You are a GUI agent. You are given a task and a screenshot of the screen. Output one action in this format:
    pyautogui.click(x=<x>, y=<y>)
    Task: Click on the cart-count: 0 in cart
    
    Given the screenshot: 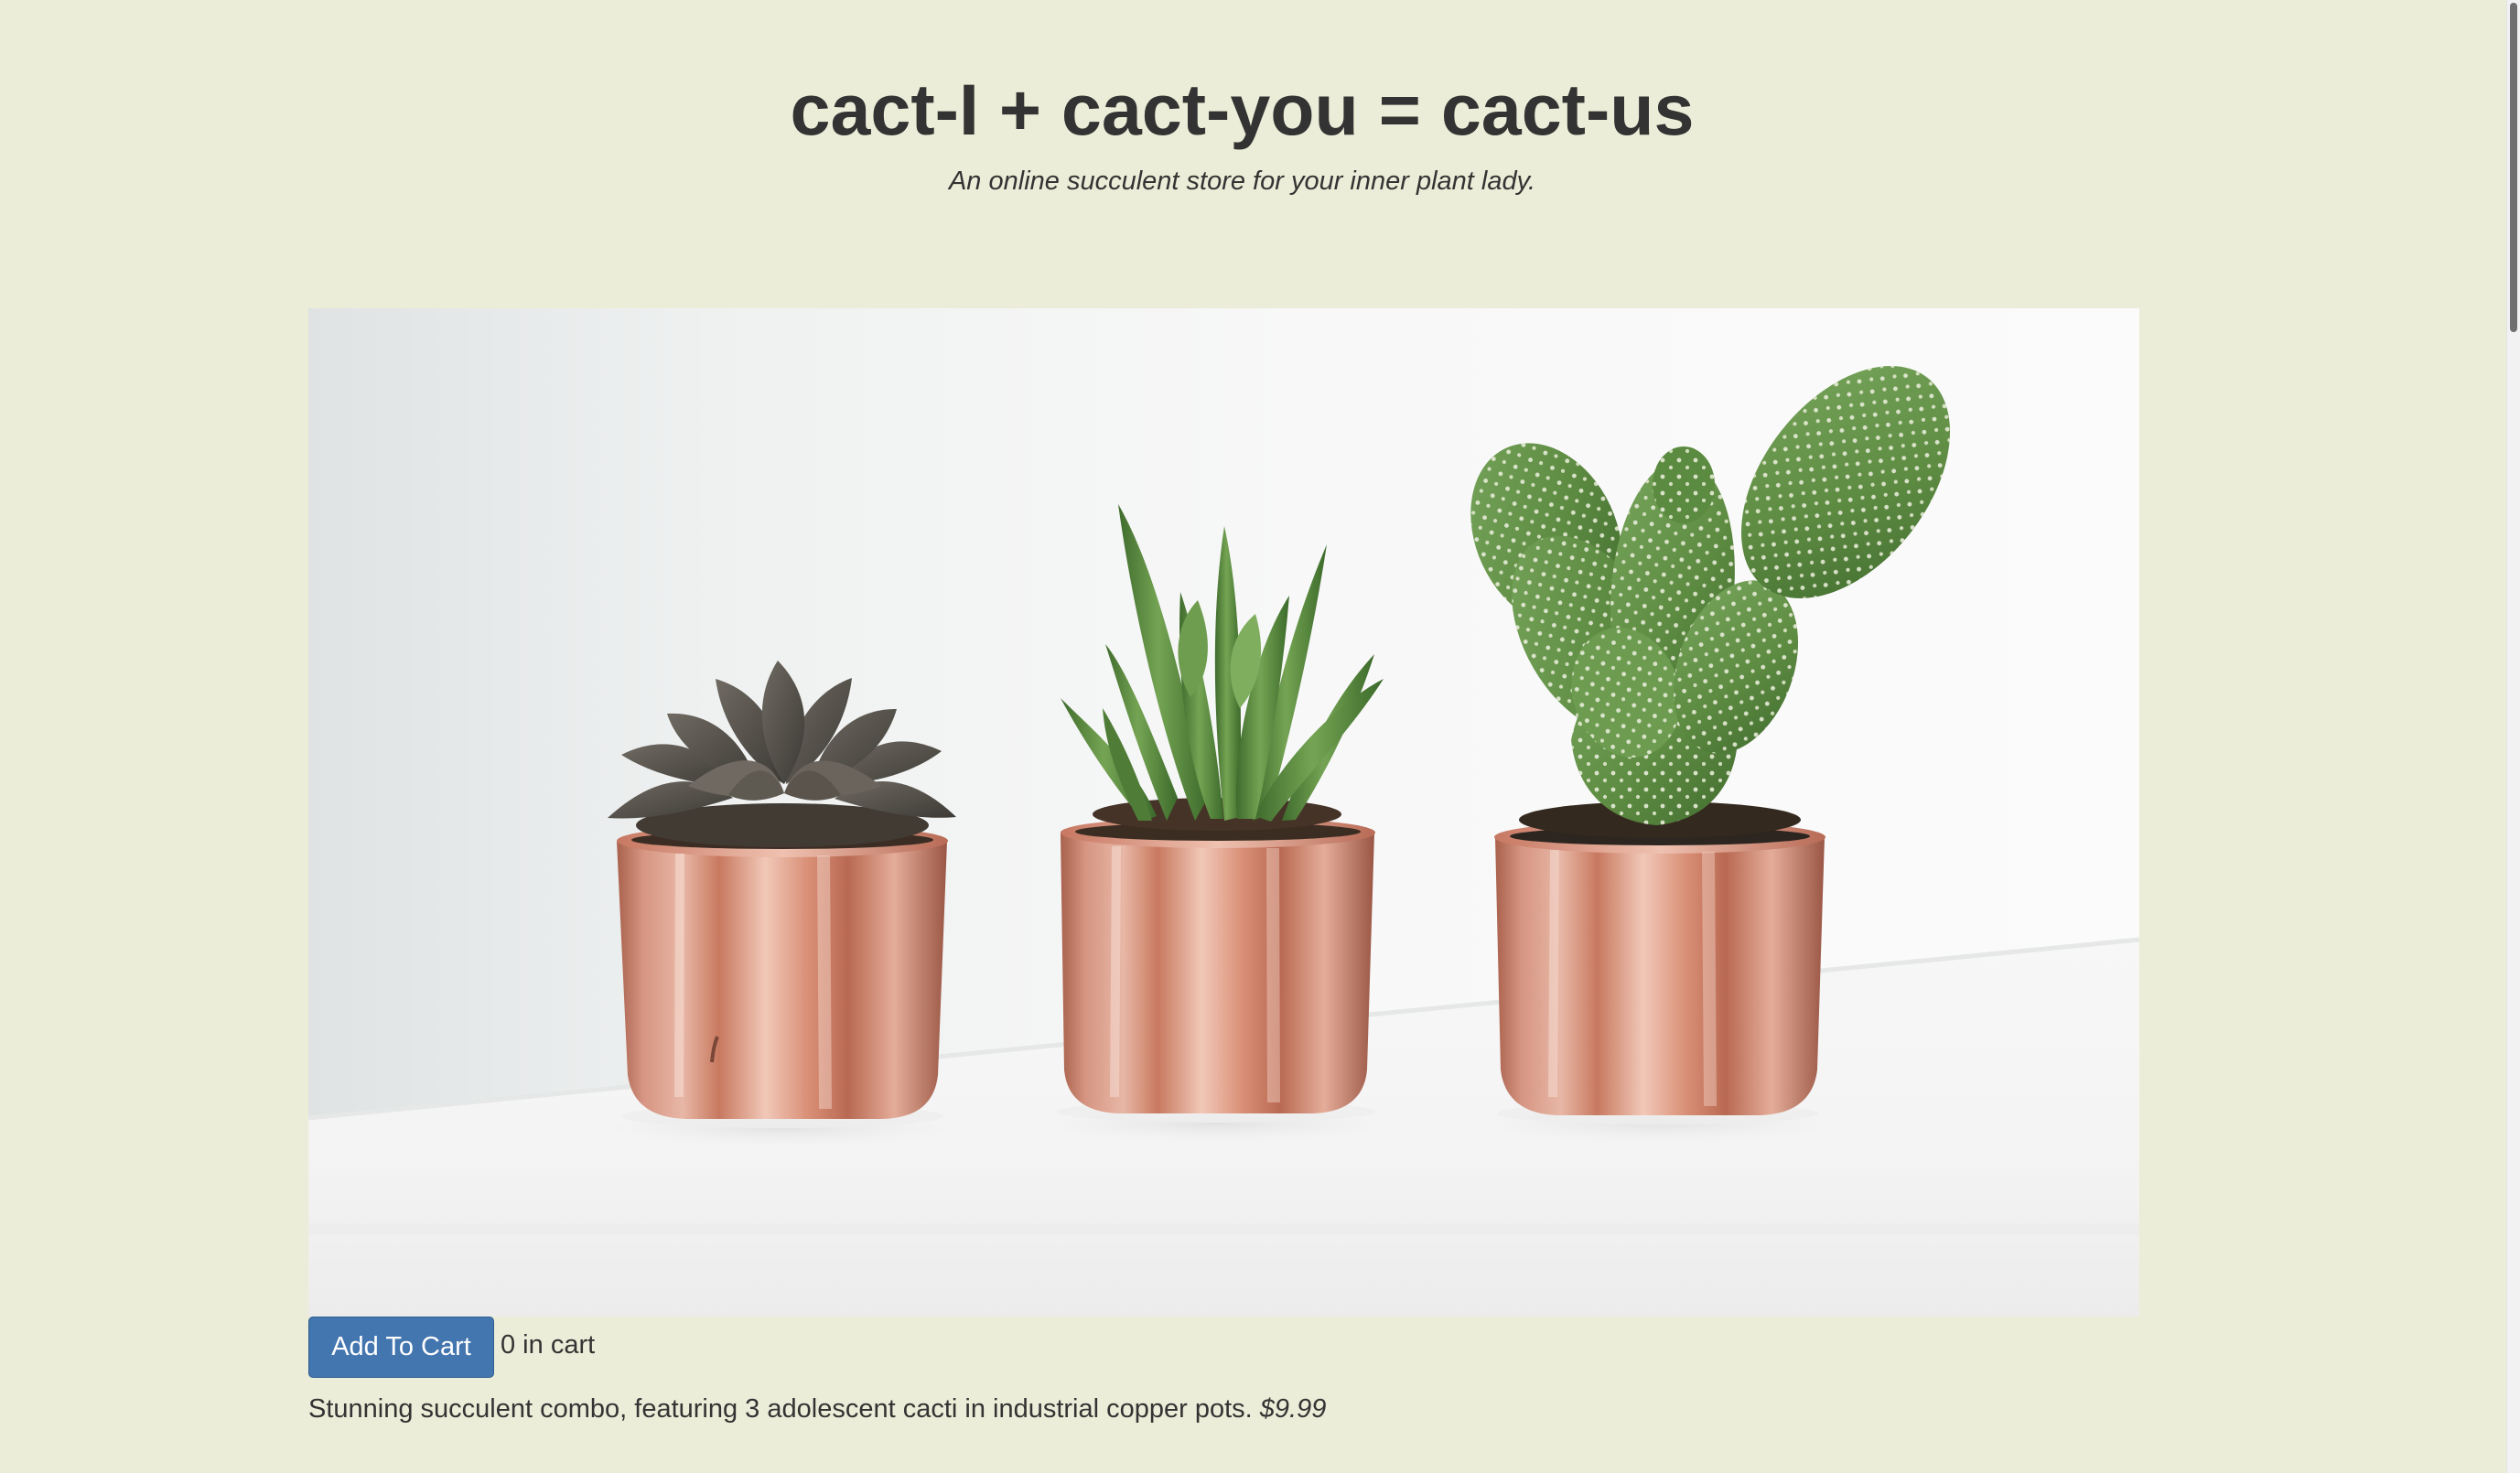 What is the action you would take?
    pyautogui.click(x=548, y=1344)
    